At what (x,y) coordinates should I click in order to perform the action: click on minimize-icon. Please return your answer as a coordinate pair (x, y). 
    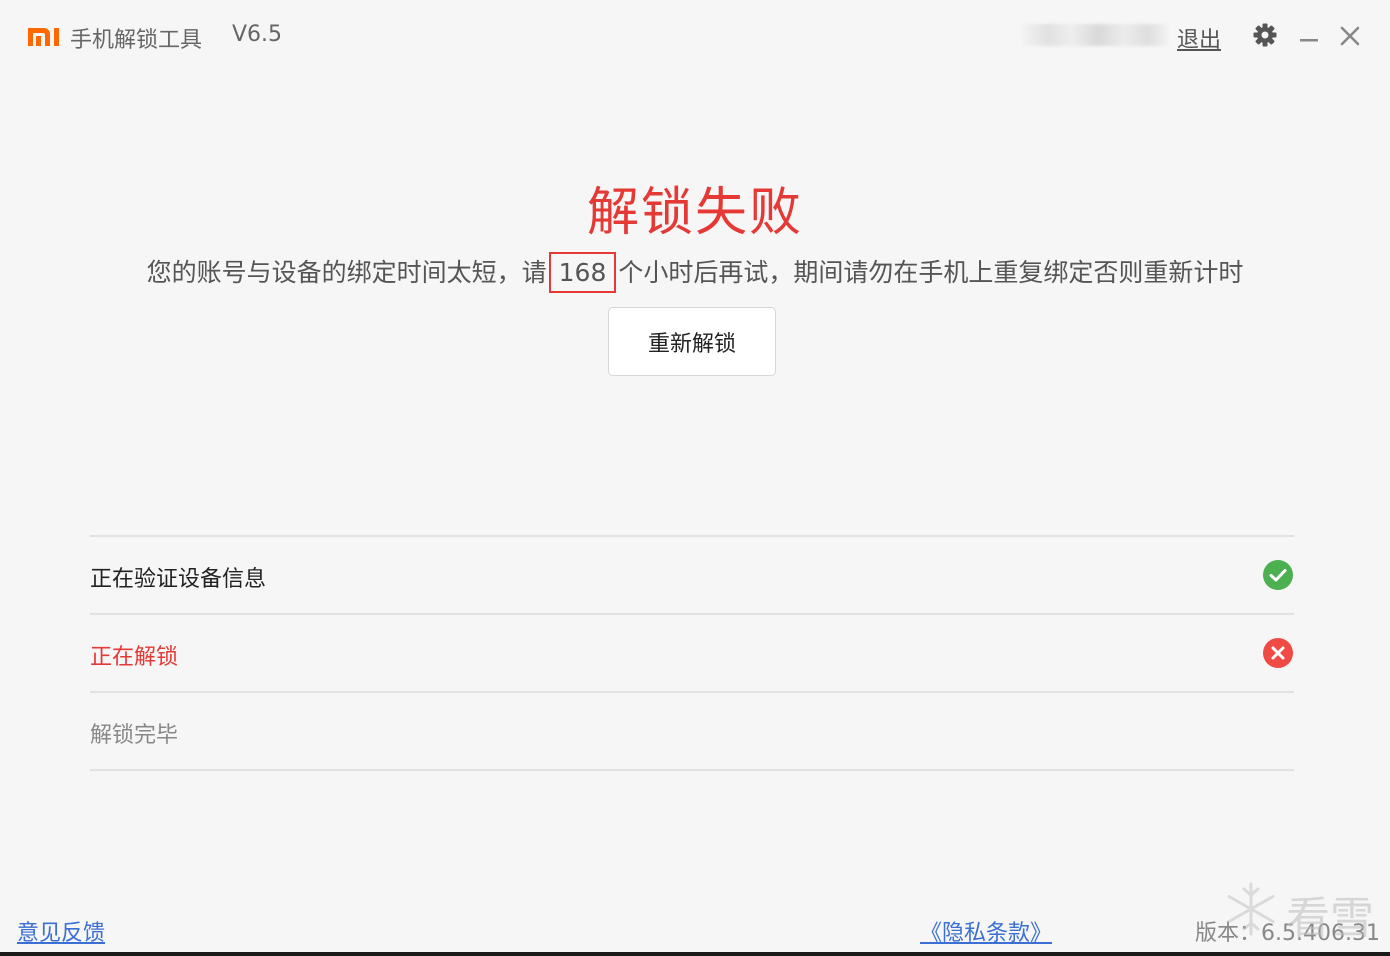
    Looking at the image, I should click on (1309, 36).